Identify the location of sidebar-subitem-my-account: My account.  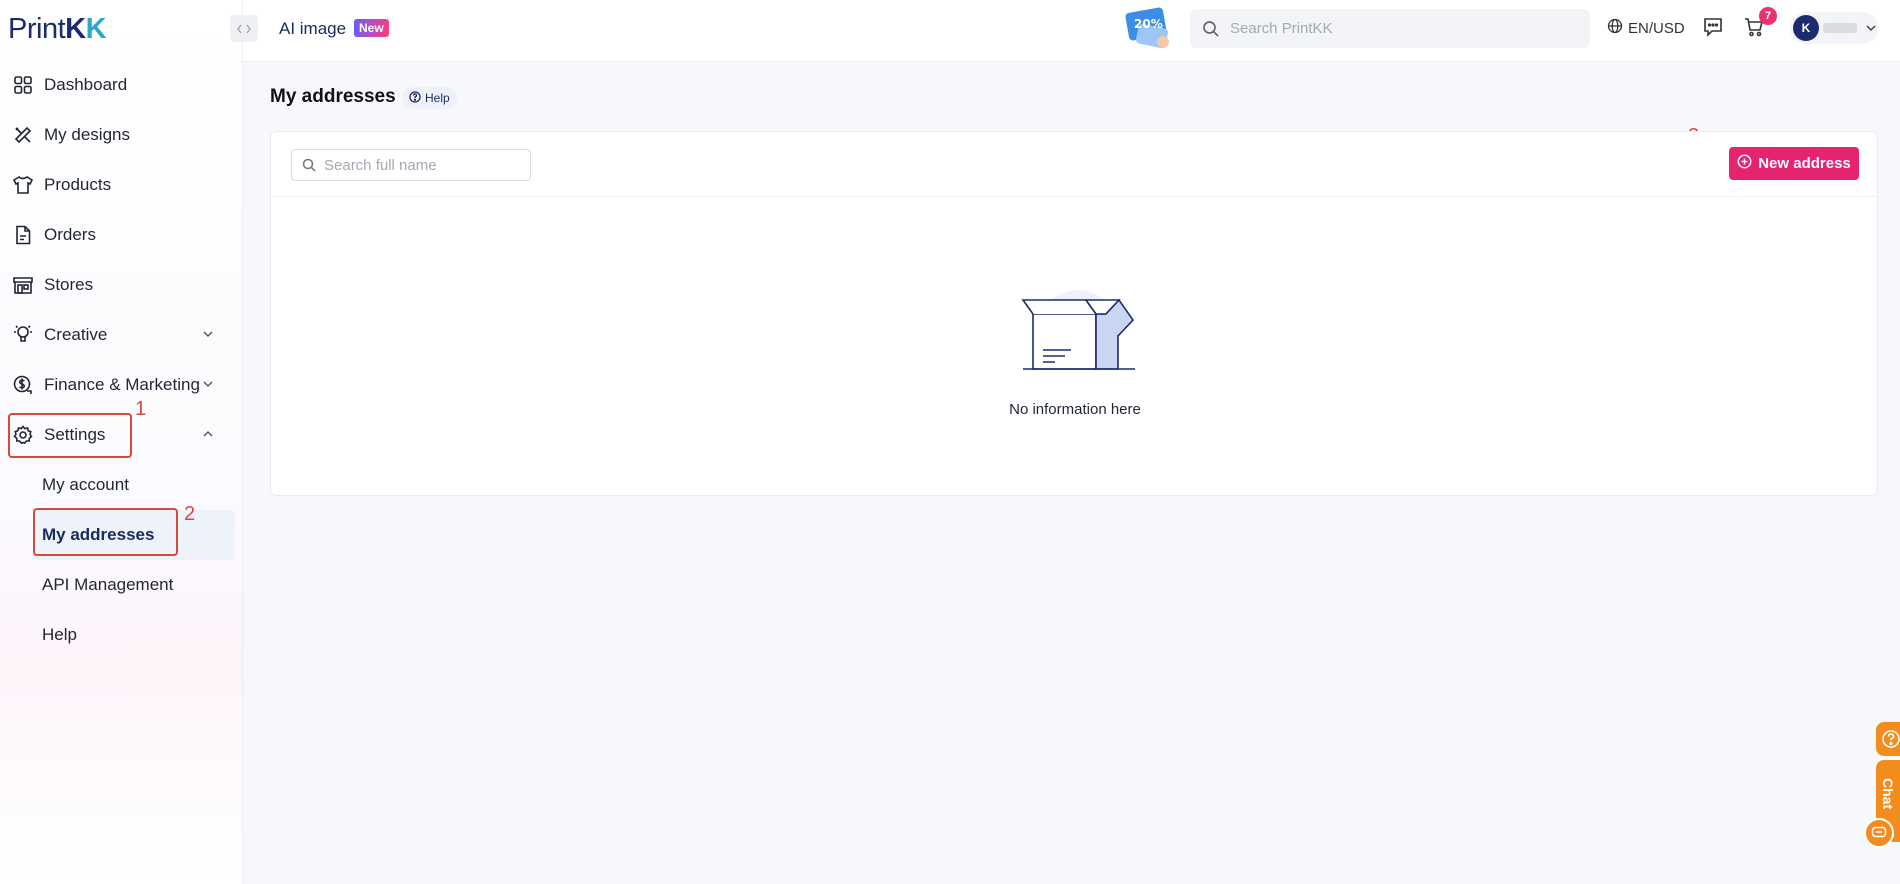
(121, 485).